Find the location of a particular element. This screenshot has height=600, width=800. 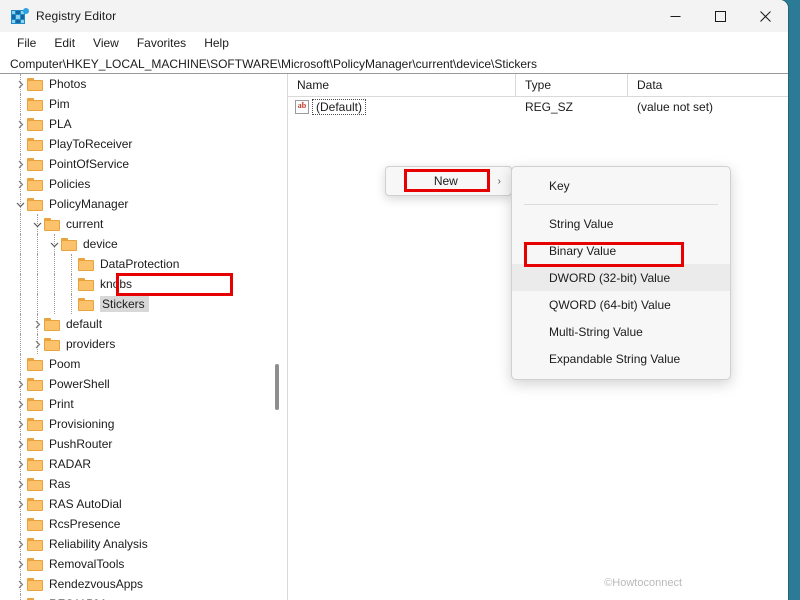

submenu-item-dword-32-bit-value: DWORD (32-bit) Value is located at coordinates (621, 277).